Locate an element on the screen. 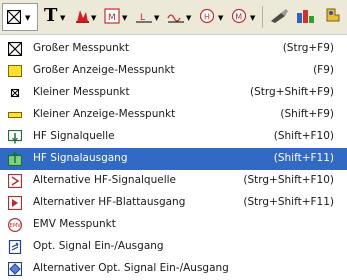  menu-item-large-display-measure-point: Großer Anzeige-Messpunkt (F9) is located at coordinates (173, 71).